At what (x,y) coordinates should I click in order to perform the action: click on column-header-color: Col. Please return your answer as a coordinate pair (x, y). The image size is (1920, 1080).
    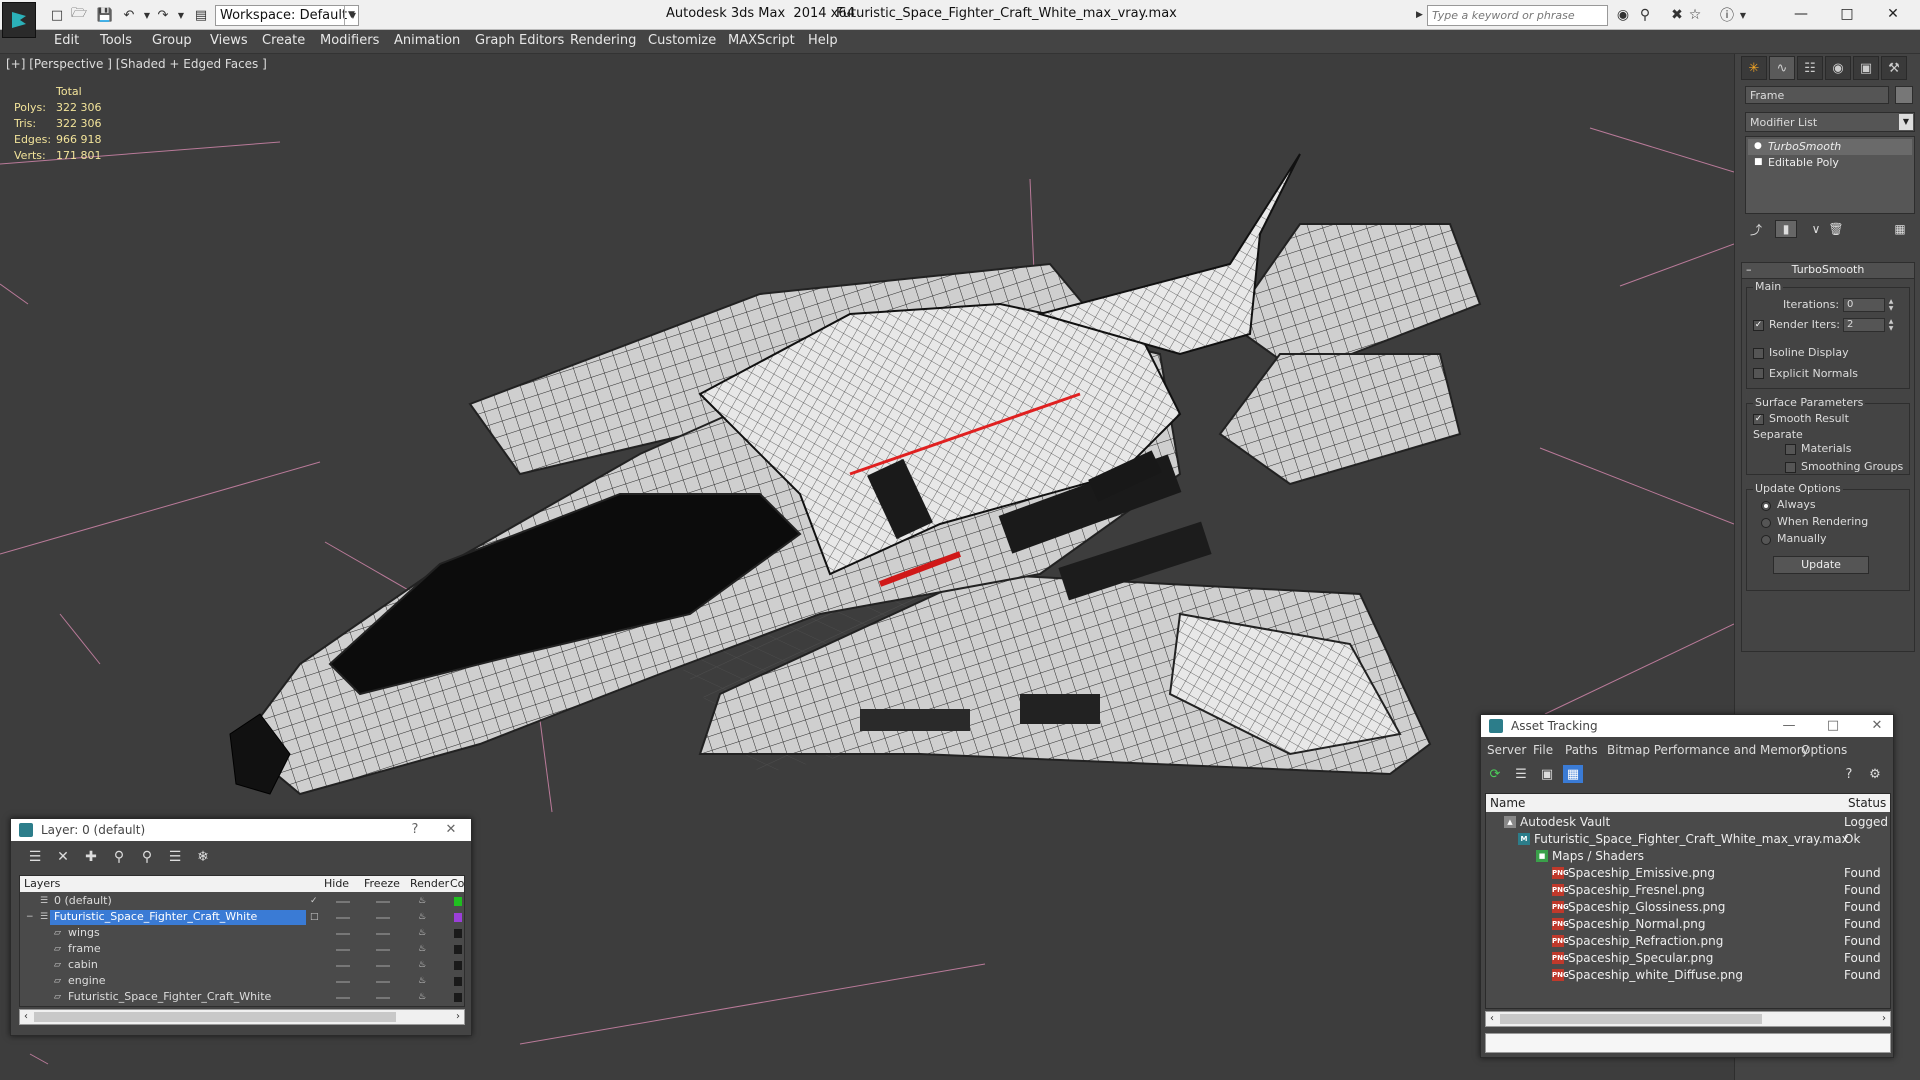
    Looking at the image, I should click on (457, 883).